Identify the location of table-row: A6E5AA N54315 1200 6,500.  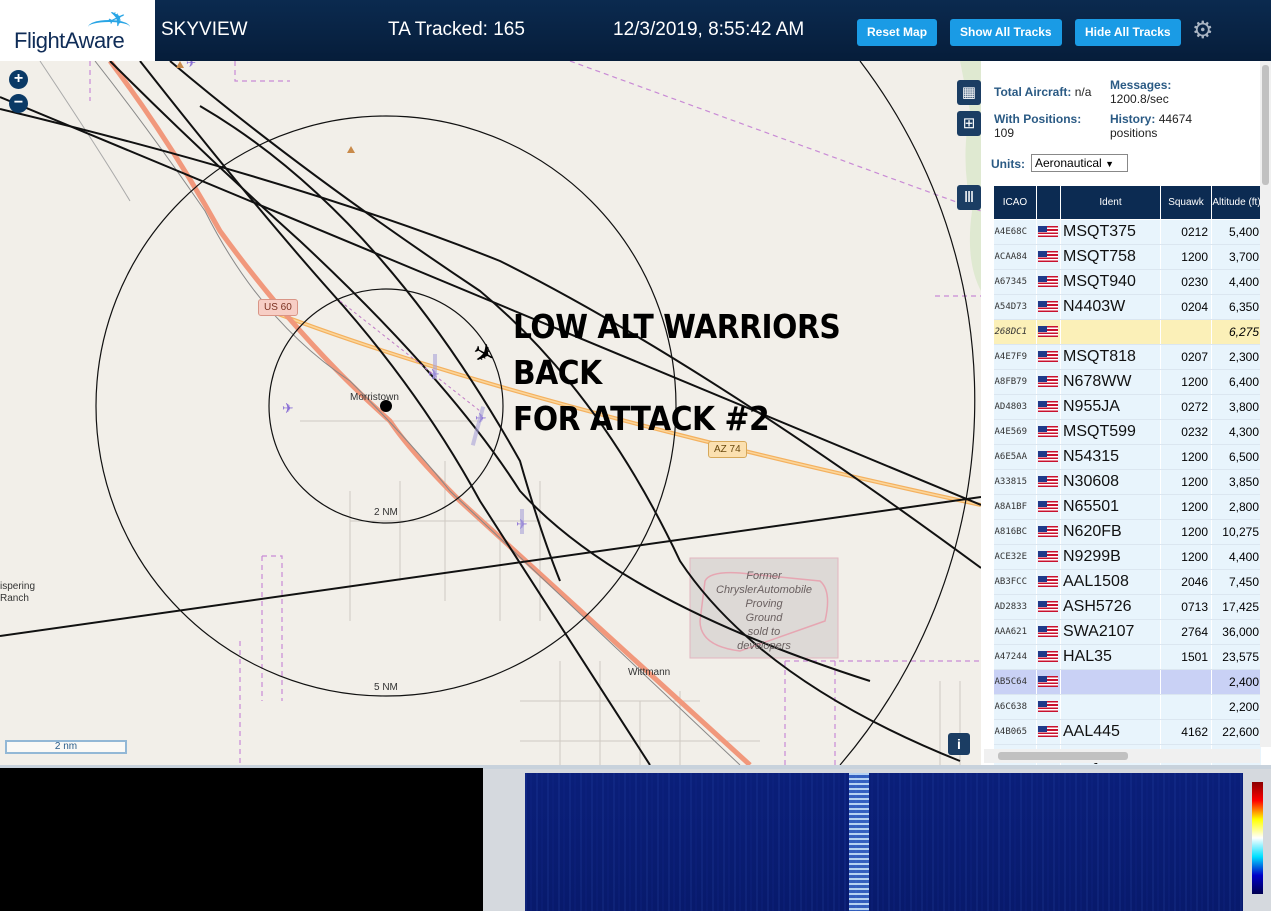
(1127, 457).